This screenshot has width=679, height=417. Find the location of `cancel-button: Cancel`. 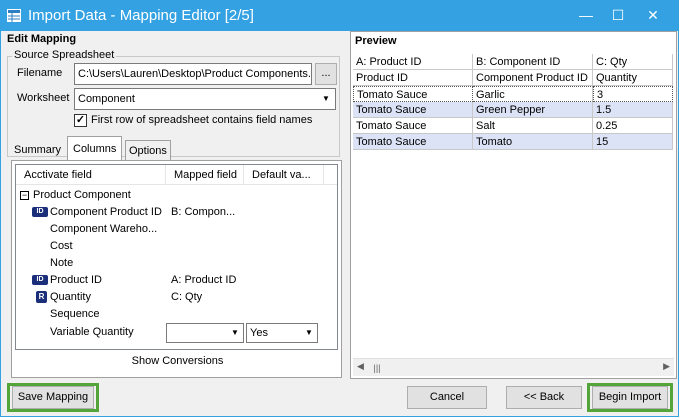

cancel-button: Cancel is located at coordinates (447, 397).